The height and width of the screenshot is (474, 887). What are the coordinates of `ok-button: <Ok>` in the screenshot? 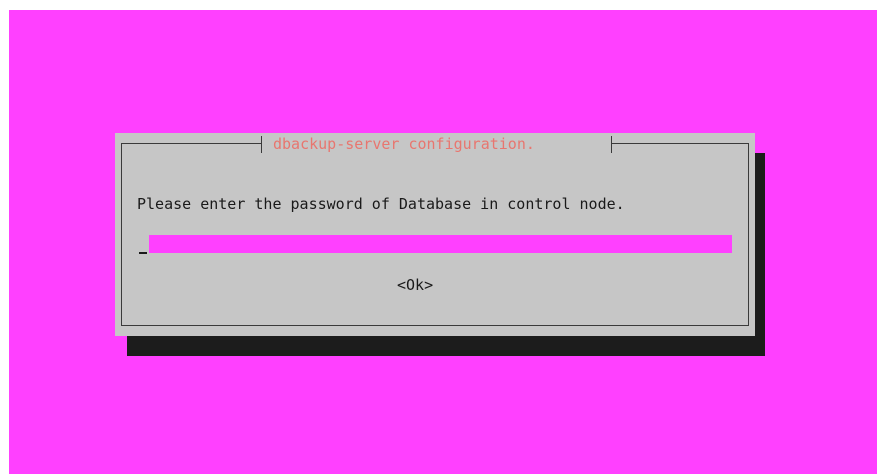 It's located at (415, 285).